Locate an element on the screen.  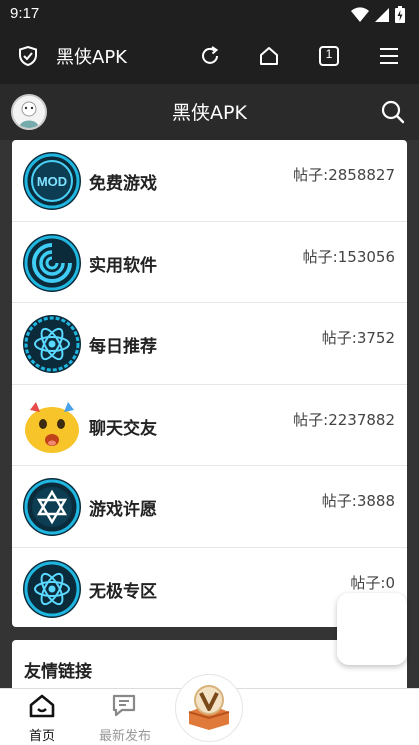
forum-item-utility-software: 实用软件 帖子:153056 is located at coordinates (209, 262).